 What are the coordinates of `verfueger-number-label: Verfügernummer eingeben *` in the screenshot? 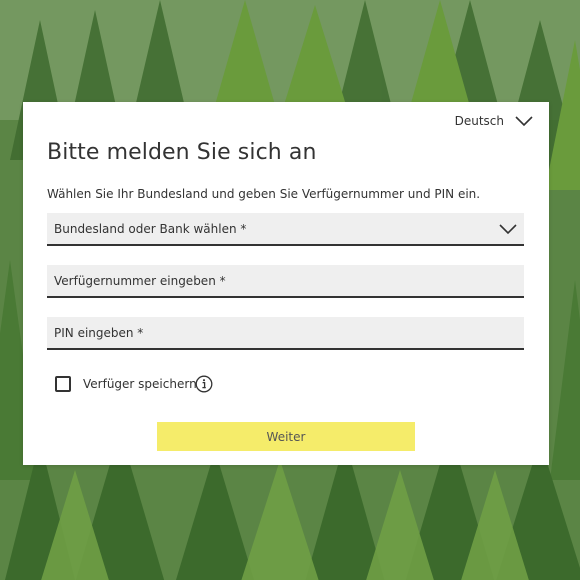 It's located at (140, 281).